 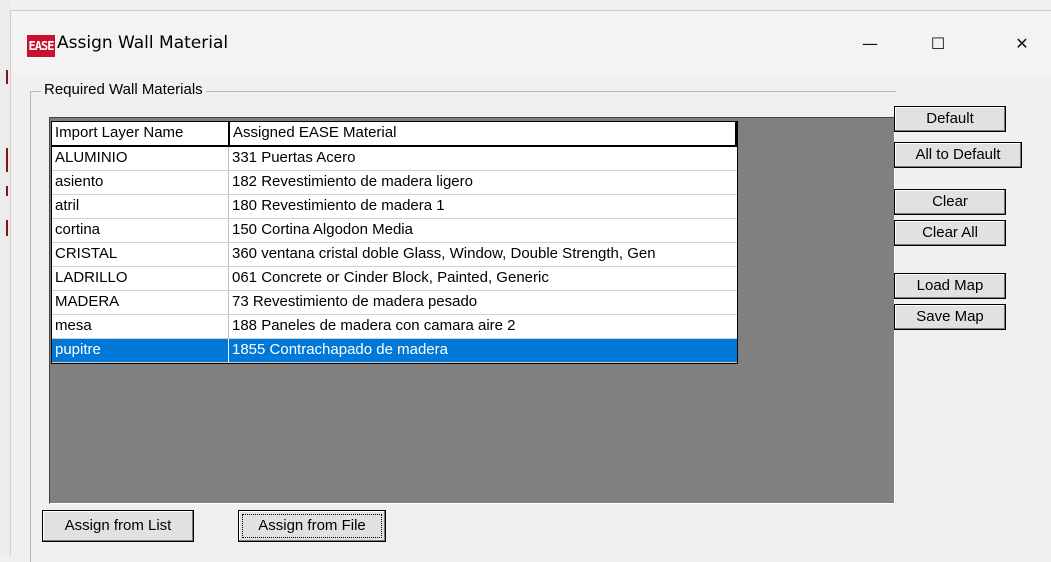 What do you see at coordinates (338, 205) in the screenshot?
I see `assigned-material-cell: 180 Revestimiento de madera 1` at bounding box center [338, 205].